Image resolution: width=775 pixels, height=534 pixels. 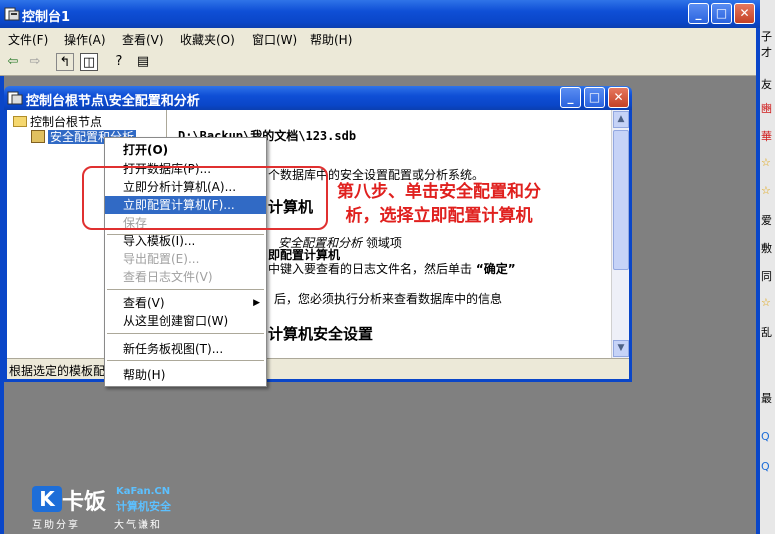 I want to click on menu-window: 窗口(W), so click(x=274, y=39).